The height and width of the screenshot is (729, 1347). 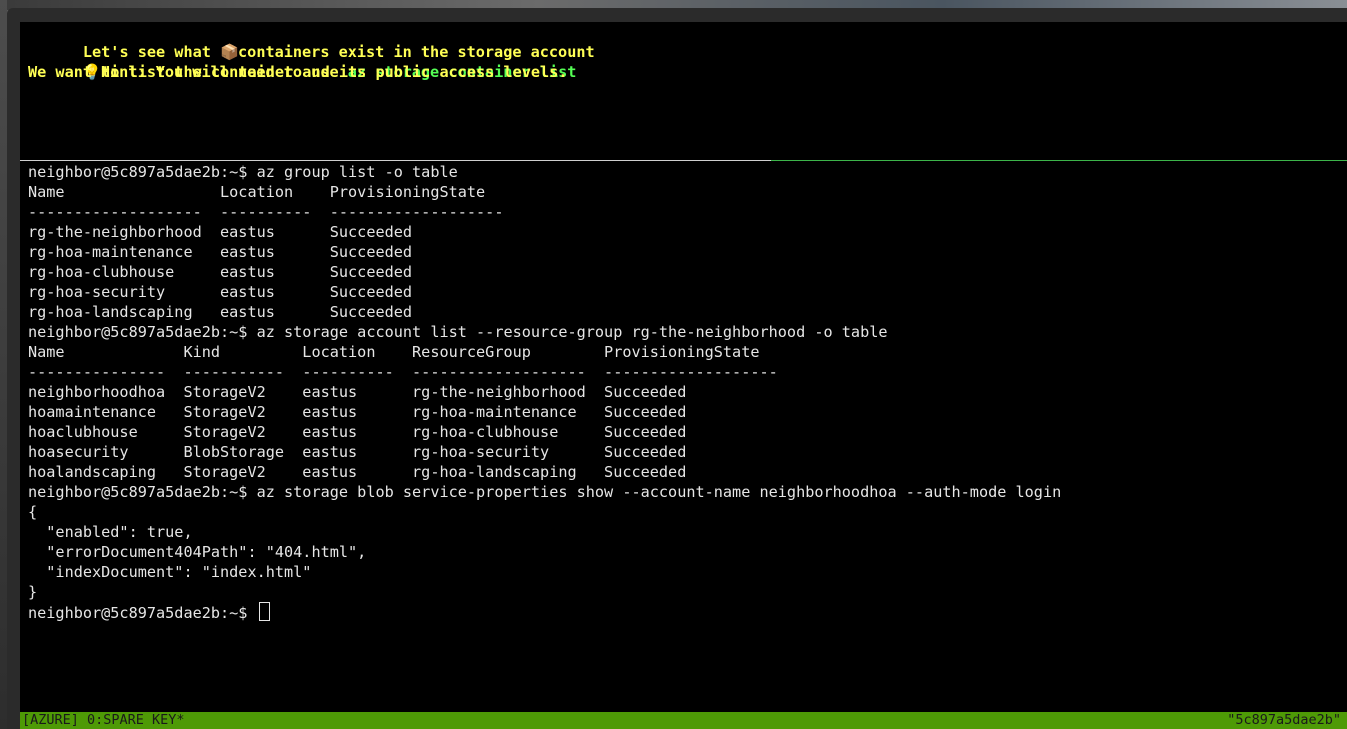 I want to click on text-cursor, so click(x=264, y=611).